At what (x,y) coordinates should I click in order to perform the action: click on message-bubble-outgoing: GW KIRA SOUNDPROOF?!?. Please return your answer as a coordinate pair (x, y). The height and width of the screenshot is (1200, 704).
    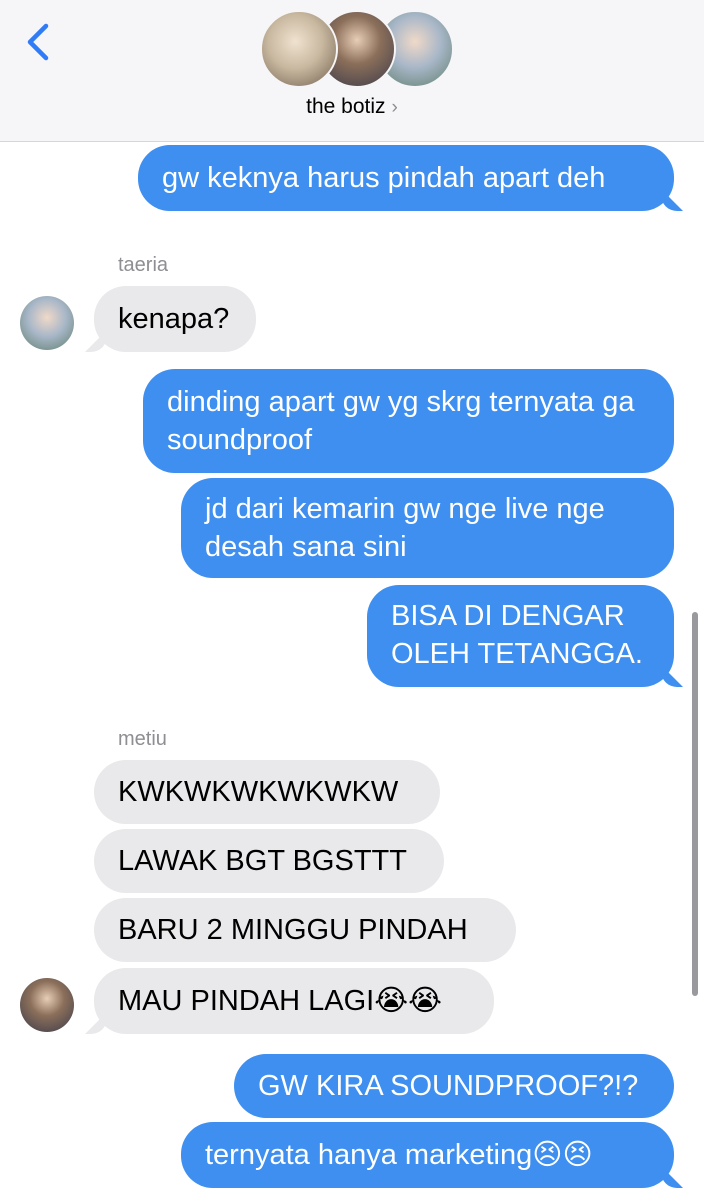
    Looking at the image, I should click on (454, 1086).